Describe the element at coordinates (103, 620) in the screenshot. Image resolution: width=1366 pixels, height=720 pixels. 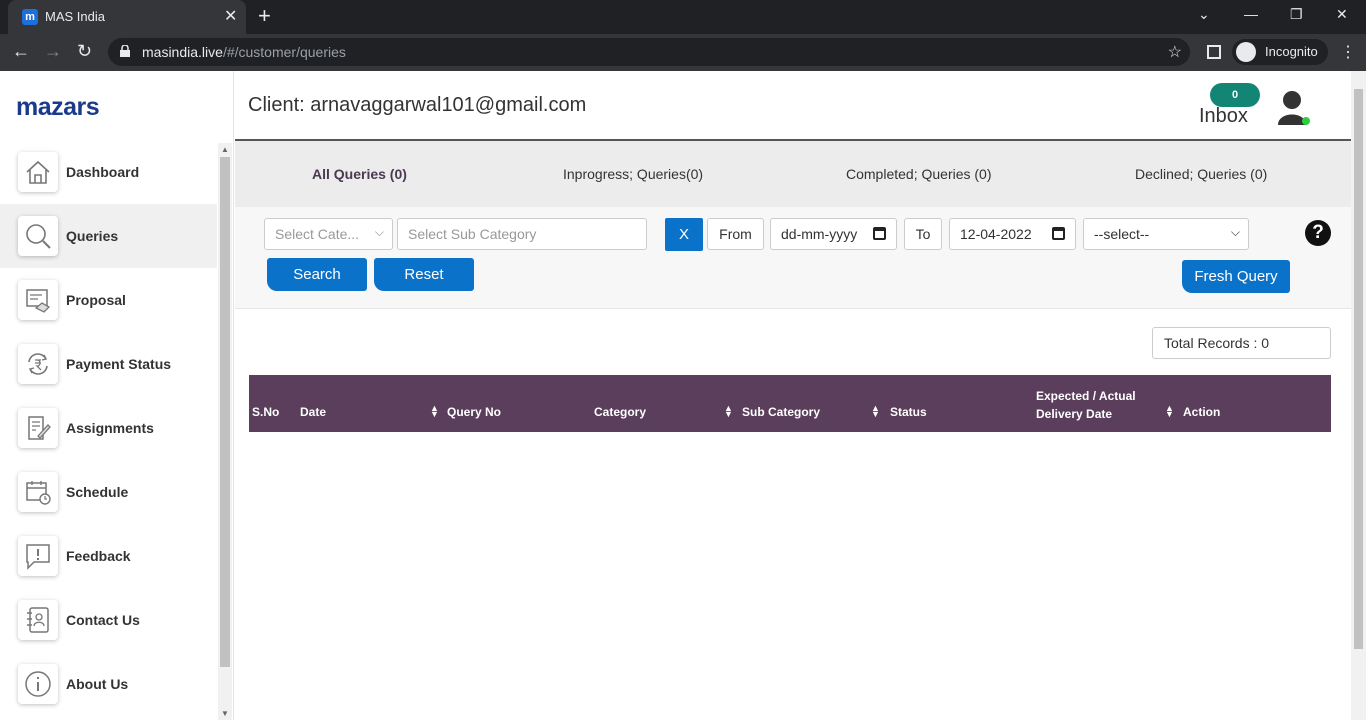
I see `sidebar-item-label: Contact Us` at that location.